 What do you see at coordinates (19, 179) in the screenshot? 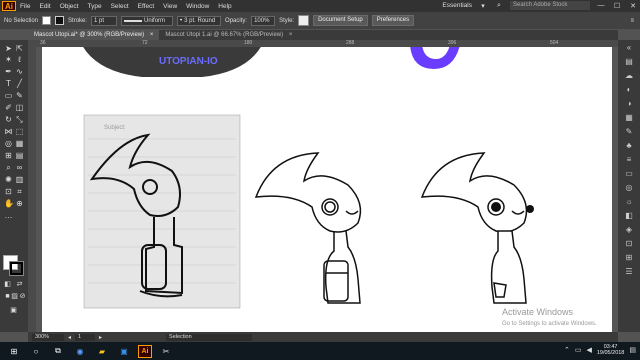
I see `column-graph-tool-icon: ▥` at bounding box center [19, 179].